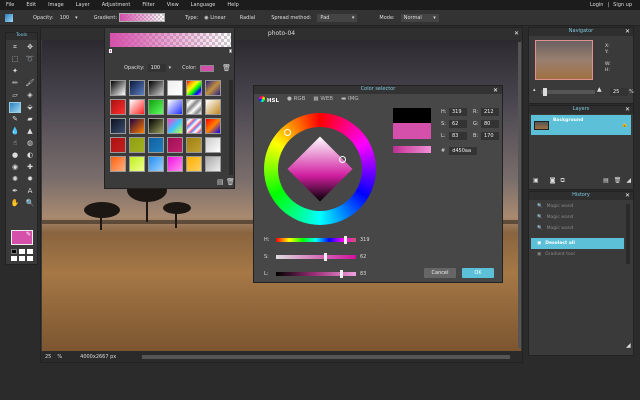 This screenshot has height=400, width=640. I want to click on horizontal-scrollbar, so click(326, 356).